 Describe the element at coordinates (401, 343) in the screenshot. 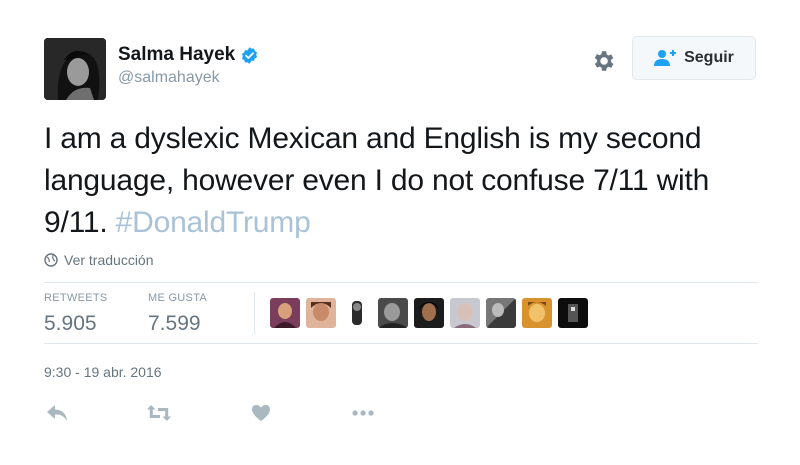

I see `divider-bottom` at that location.